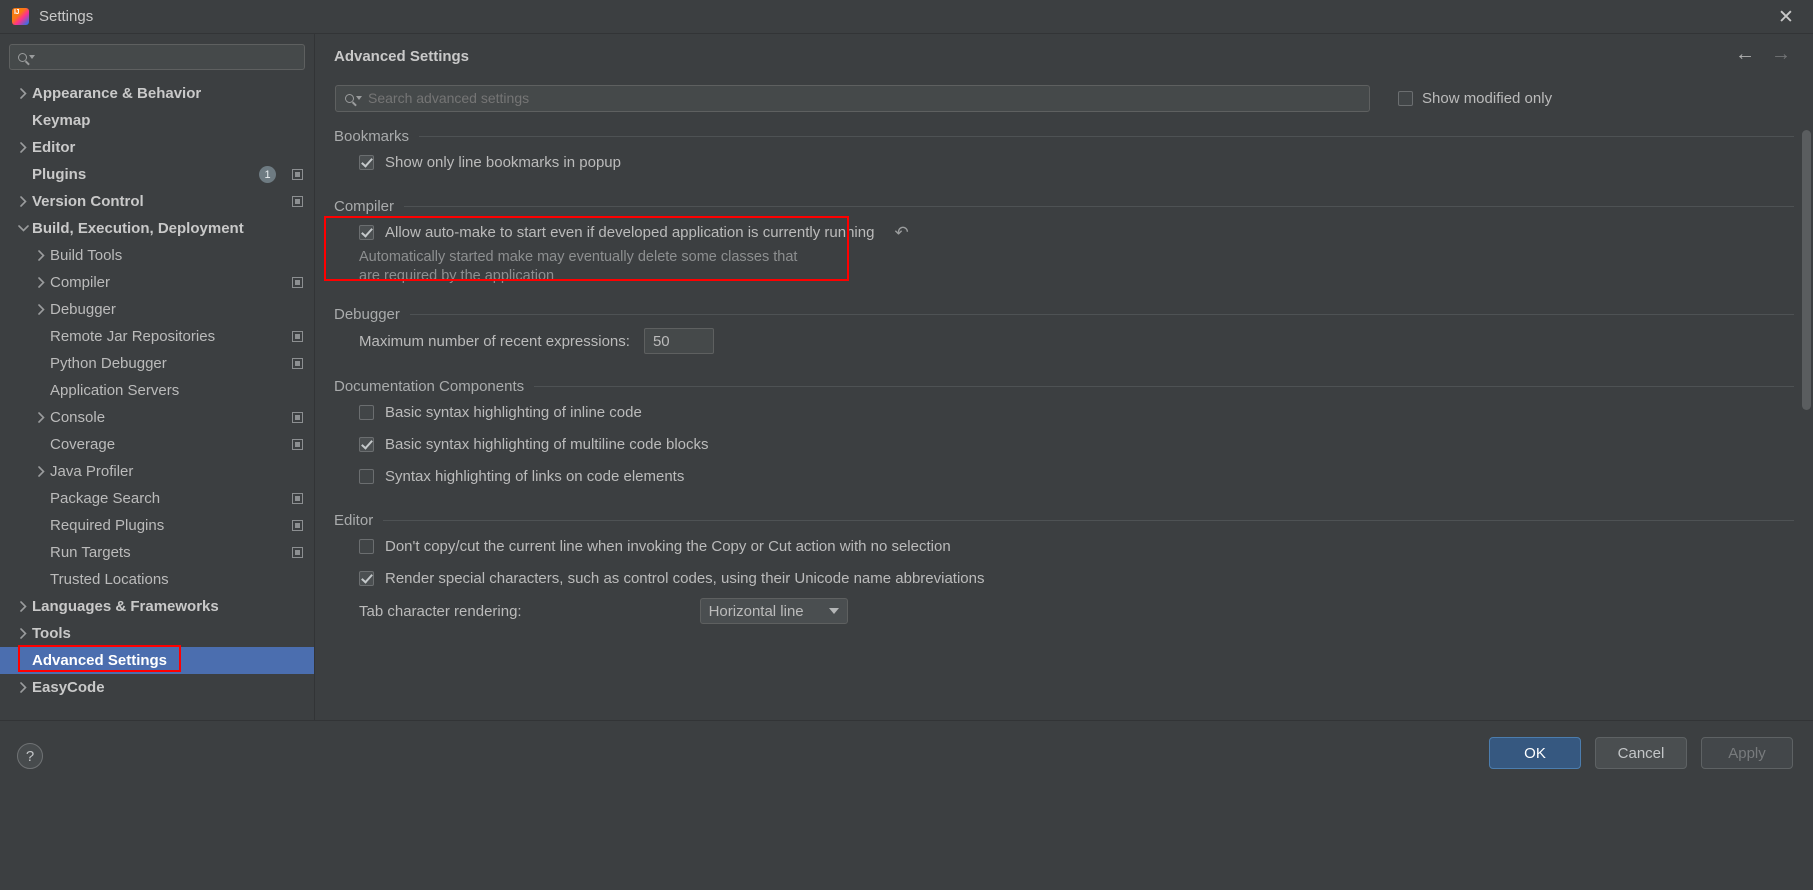 The image size is (1813, 890). I want to click on show-modified-only-checkbox, so click(1405, 98).